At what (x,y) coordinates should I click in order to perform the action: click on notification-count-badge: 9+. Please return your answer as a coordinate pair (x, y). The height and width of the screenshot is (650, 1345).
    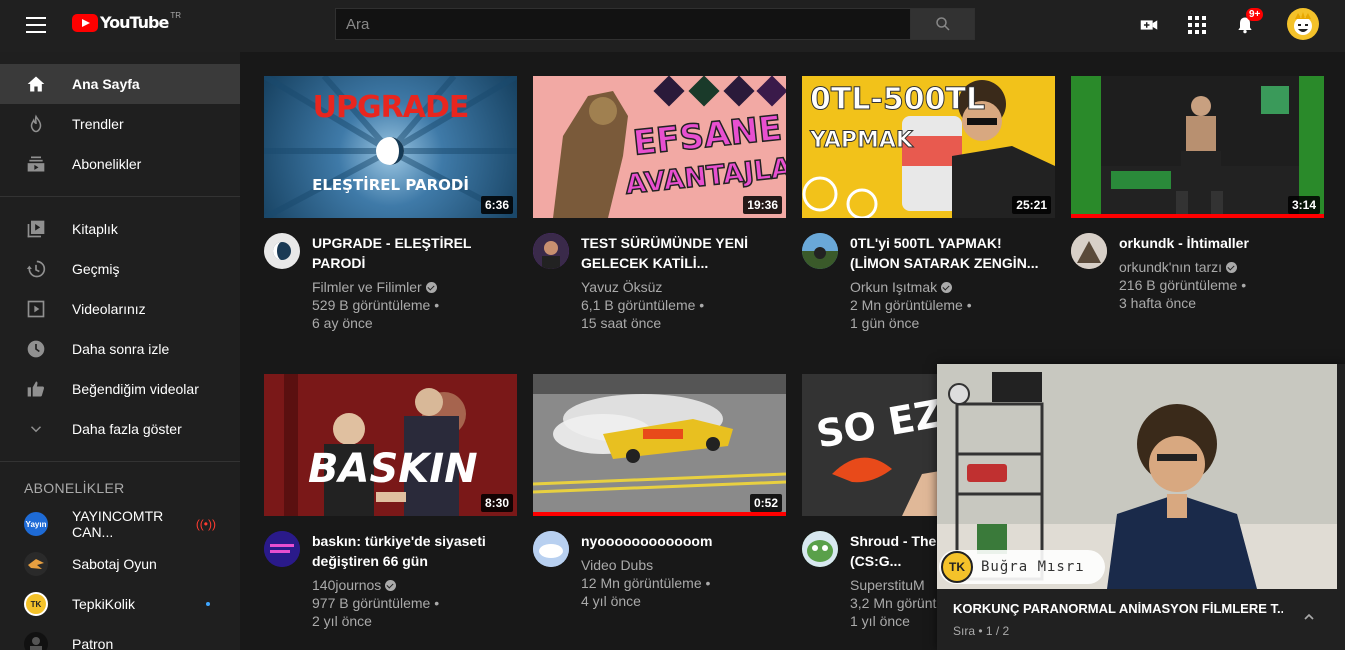
    Looking at the image, I should click on (1255, 14).